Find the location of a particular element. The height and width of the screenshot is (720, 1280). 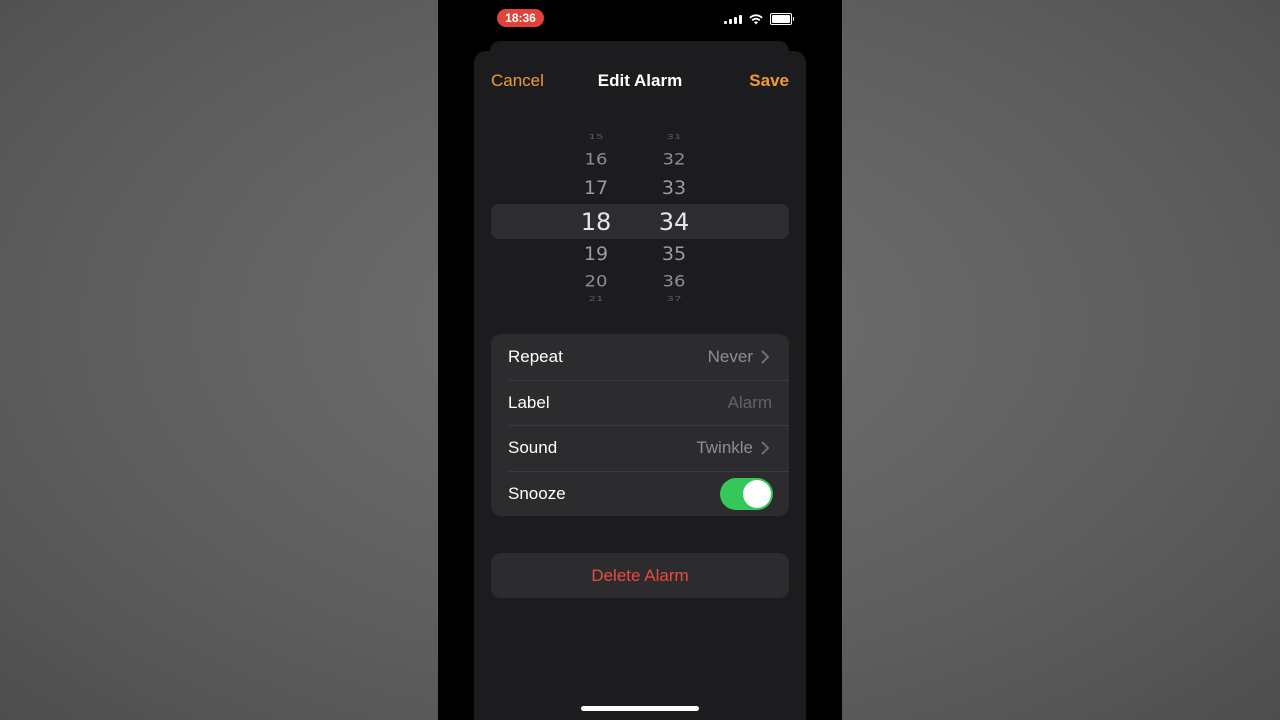

hour-wheel: 15 16 17 18 19 20 21 is located at coordinates (596, 221).